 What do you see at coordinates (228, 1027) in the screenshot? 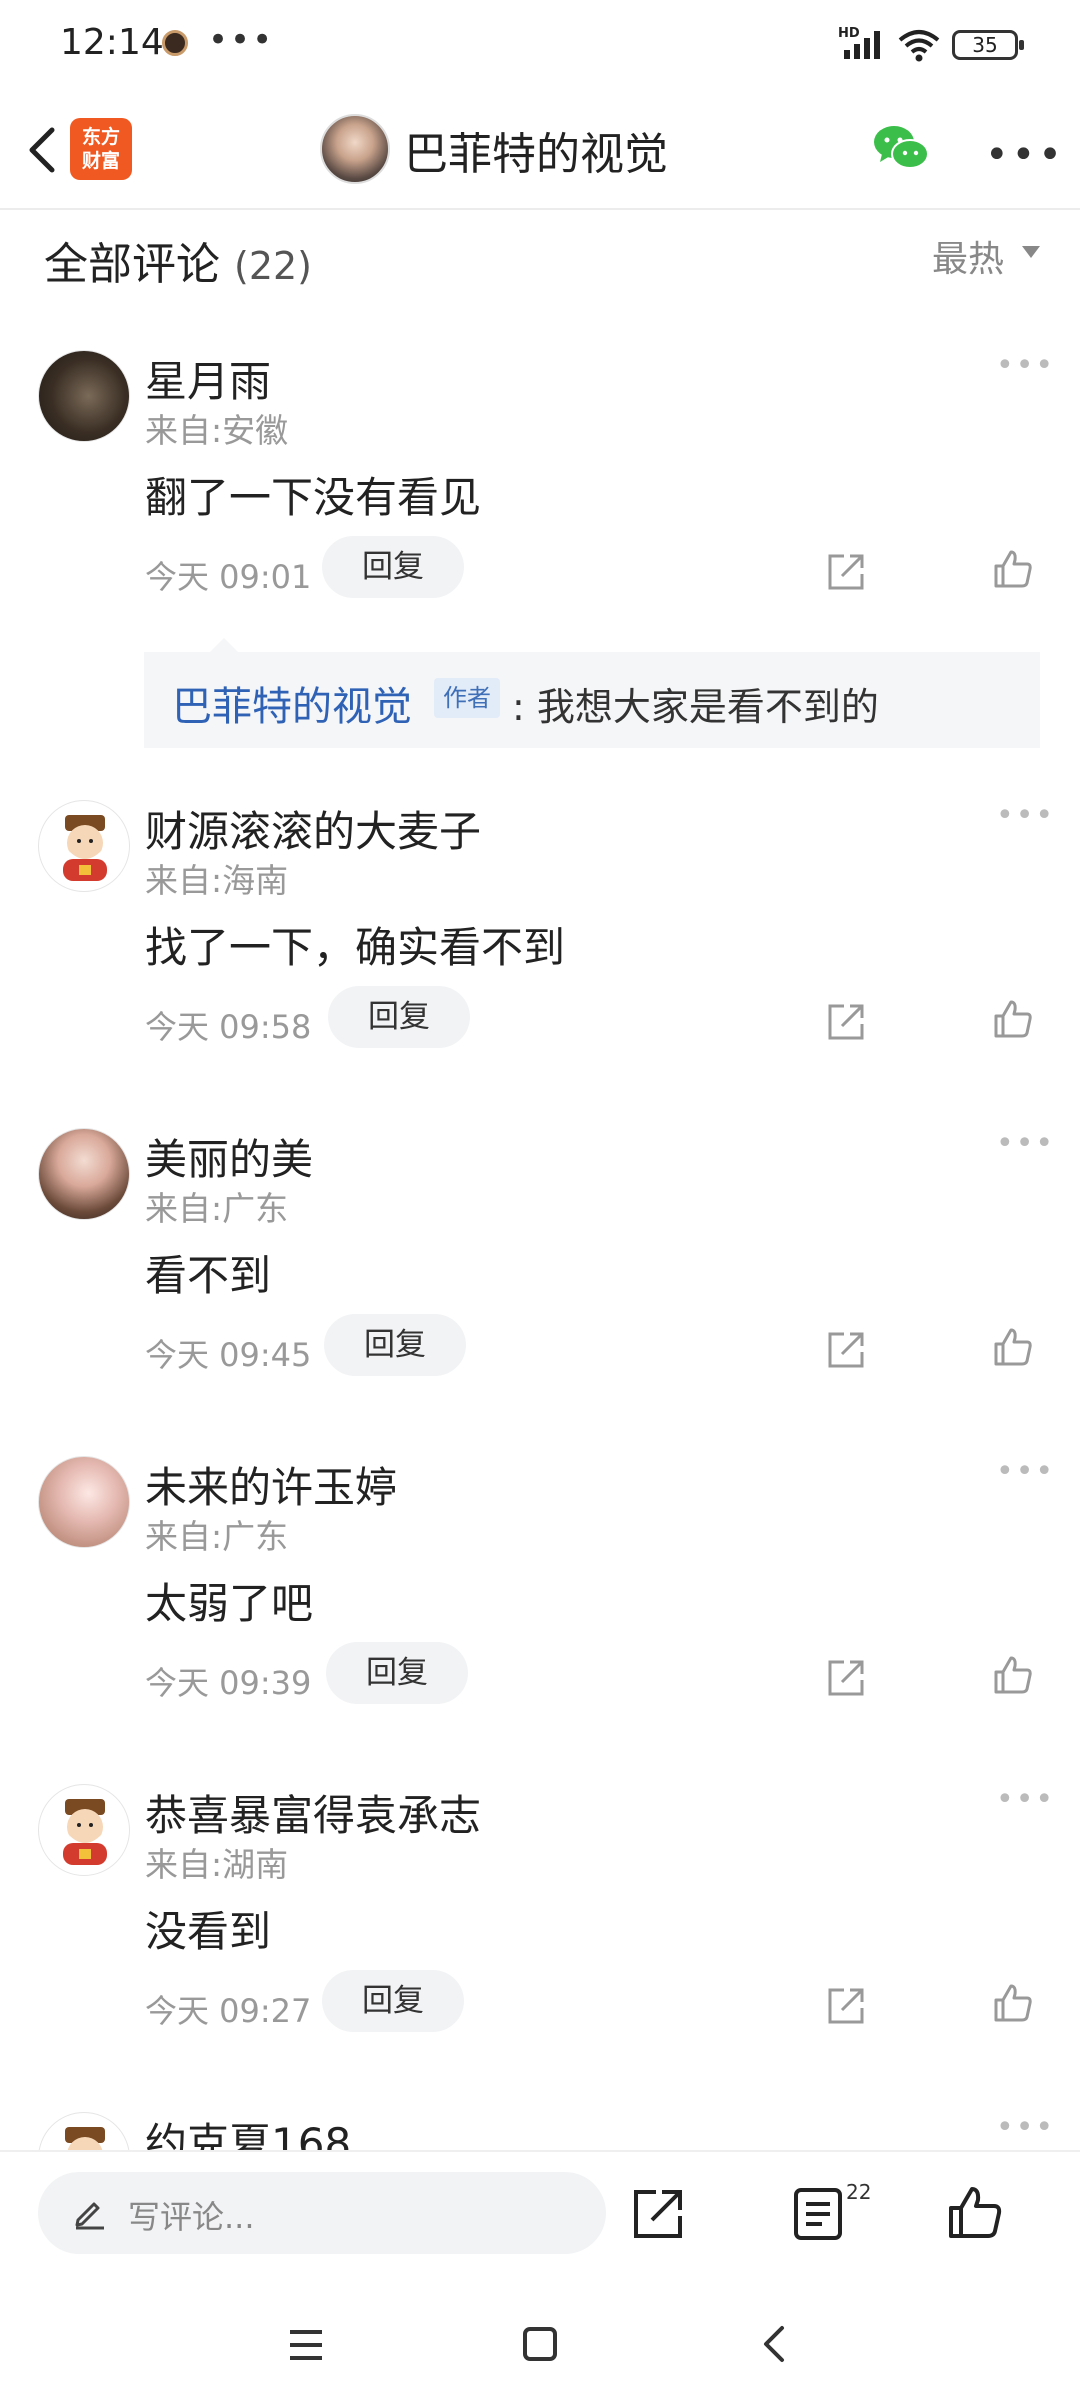
I see `comment-time: 今天 09:58` at bounding box center [228, 1027].